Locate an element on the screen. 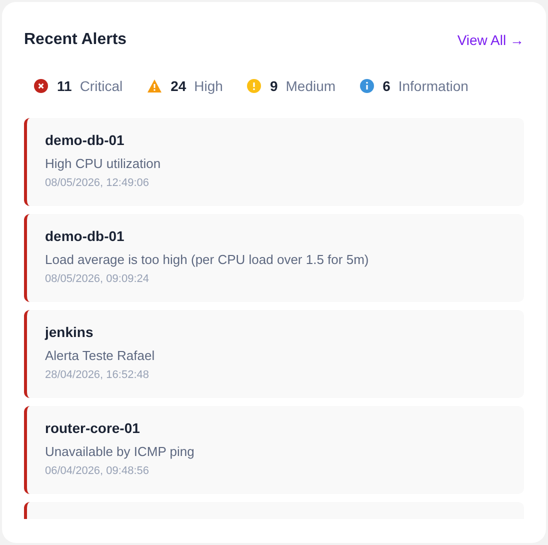 This screenshot has width=548, height=545. error-icon is located at coordinates (41, 86).